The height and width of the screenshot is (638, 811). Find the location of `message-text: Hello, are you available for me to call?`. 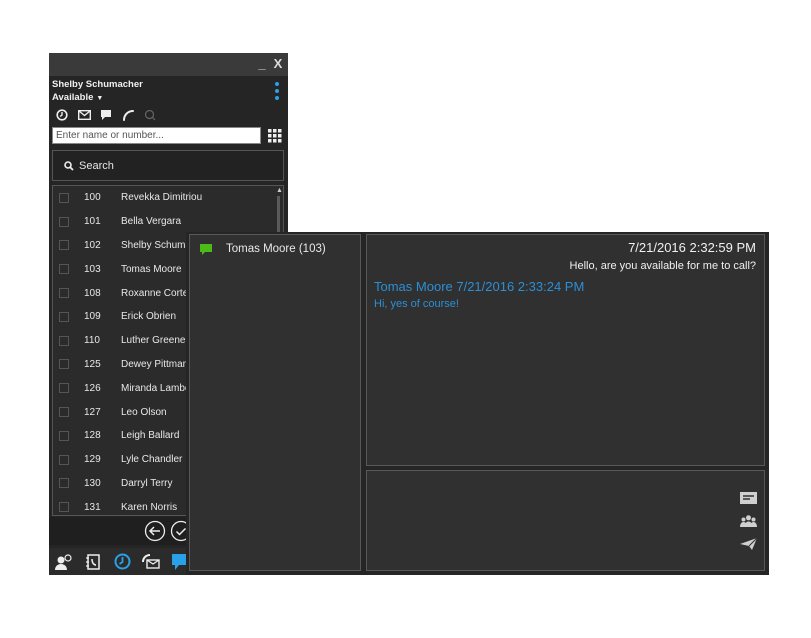

message-text: Hello, are you available for me to call? is located at coordinates (662, 266).